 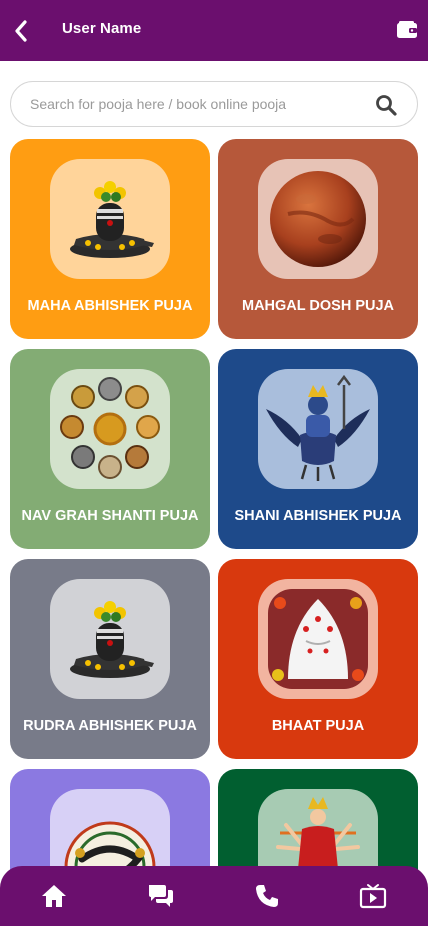 I want to click on chat-icon, so click(x=161, y=896).